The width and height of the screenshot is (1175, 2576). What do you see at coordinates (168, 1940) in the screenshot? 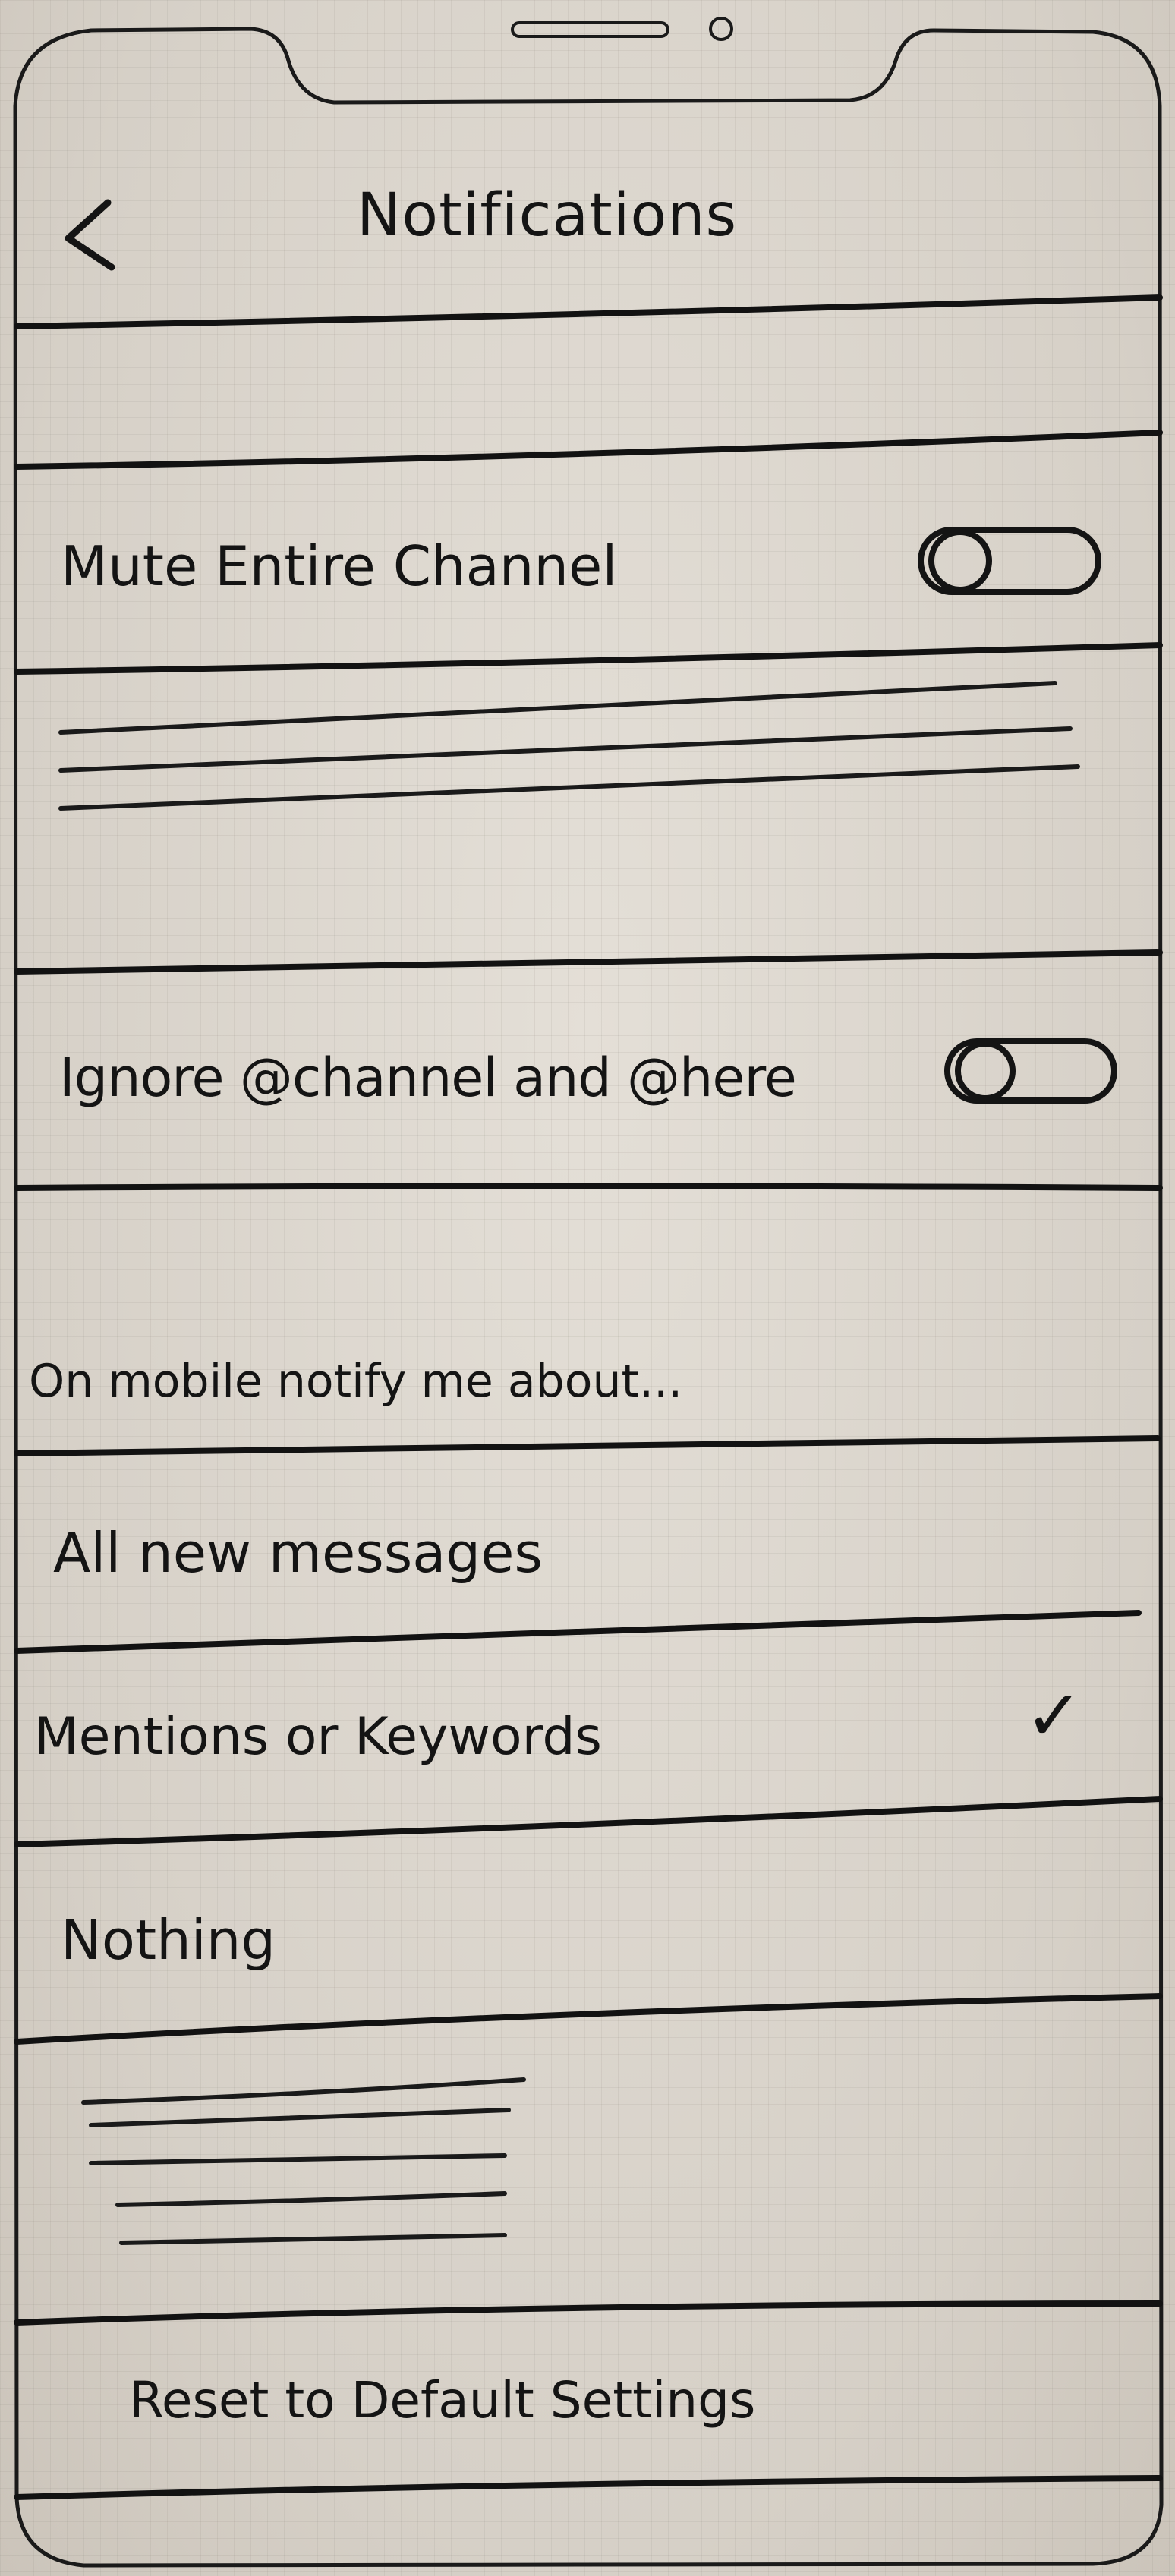
I see `option-label: Nothing` at bounding box center [168, 1940].